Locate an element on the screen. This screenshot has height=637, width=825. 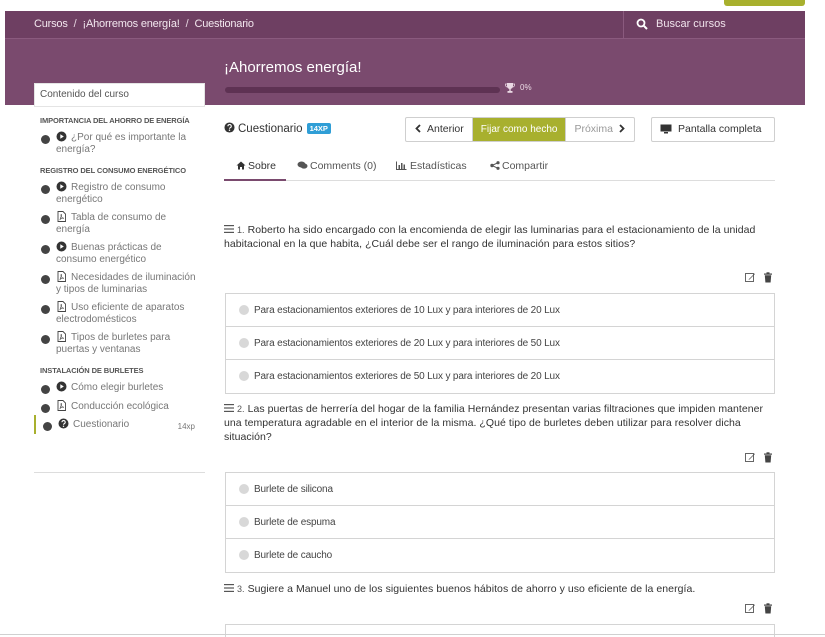
previous-button: Anterior is located at coordinates (439, 129).